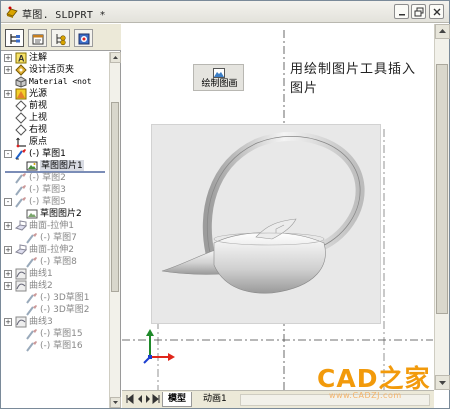 The image size is (450, 409). I want to click on tree-item-label: (-) 草图1, so click(47, 154).